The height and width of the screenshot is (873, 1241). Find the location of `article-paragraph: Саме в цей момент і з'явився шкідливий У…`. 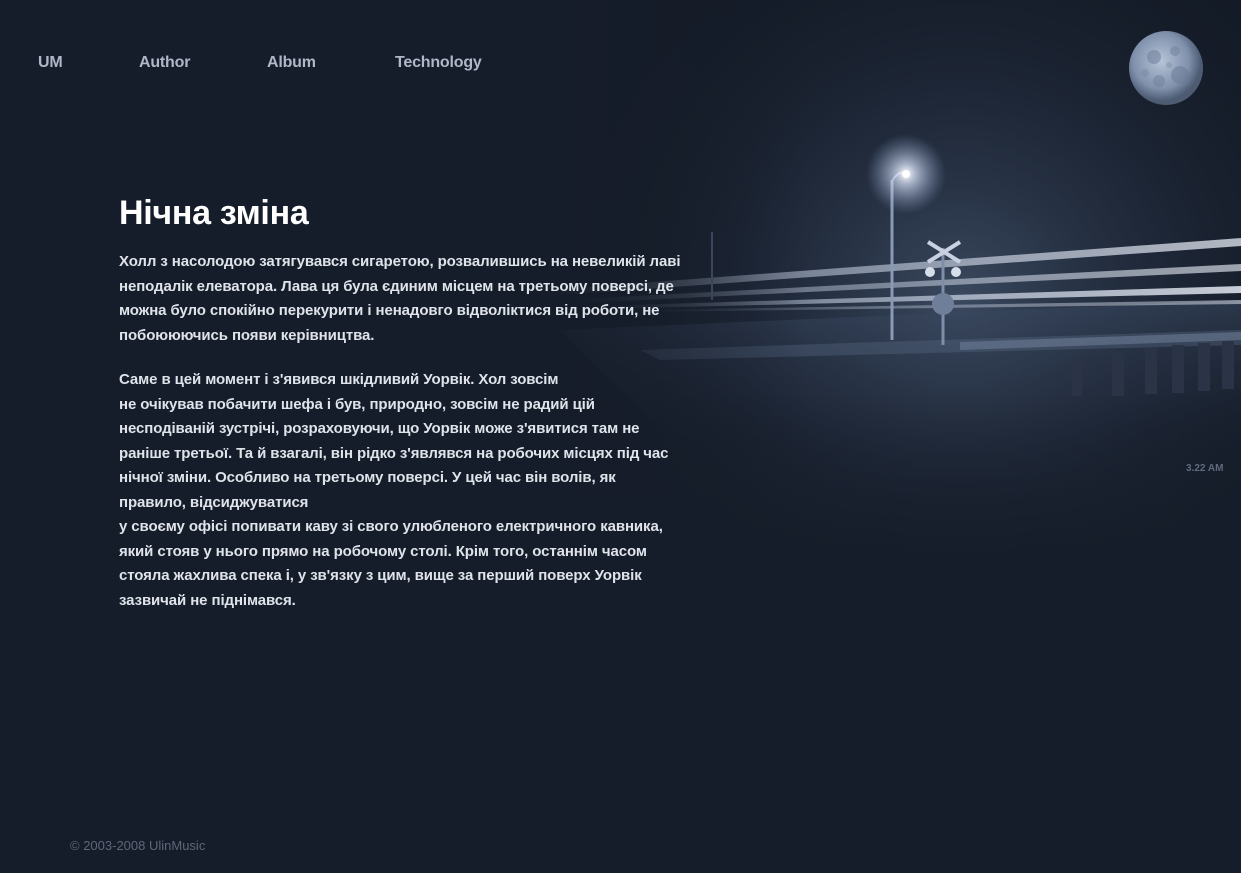

article-paragraph: Саме в цей момент і з'явився шкідливий У… is located at coordinates (394, 490).